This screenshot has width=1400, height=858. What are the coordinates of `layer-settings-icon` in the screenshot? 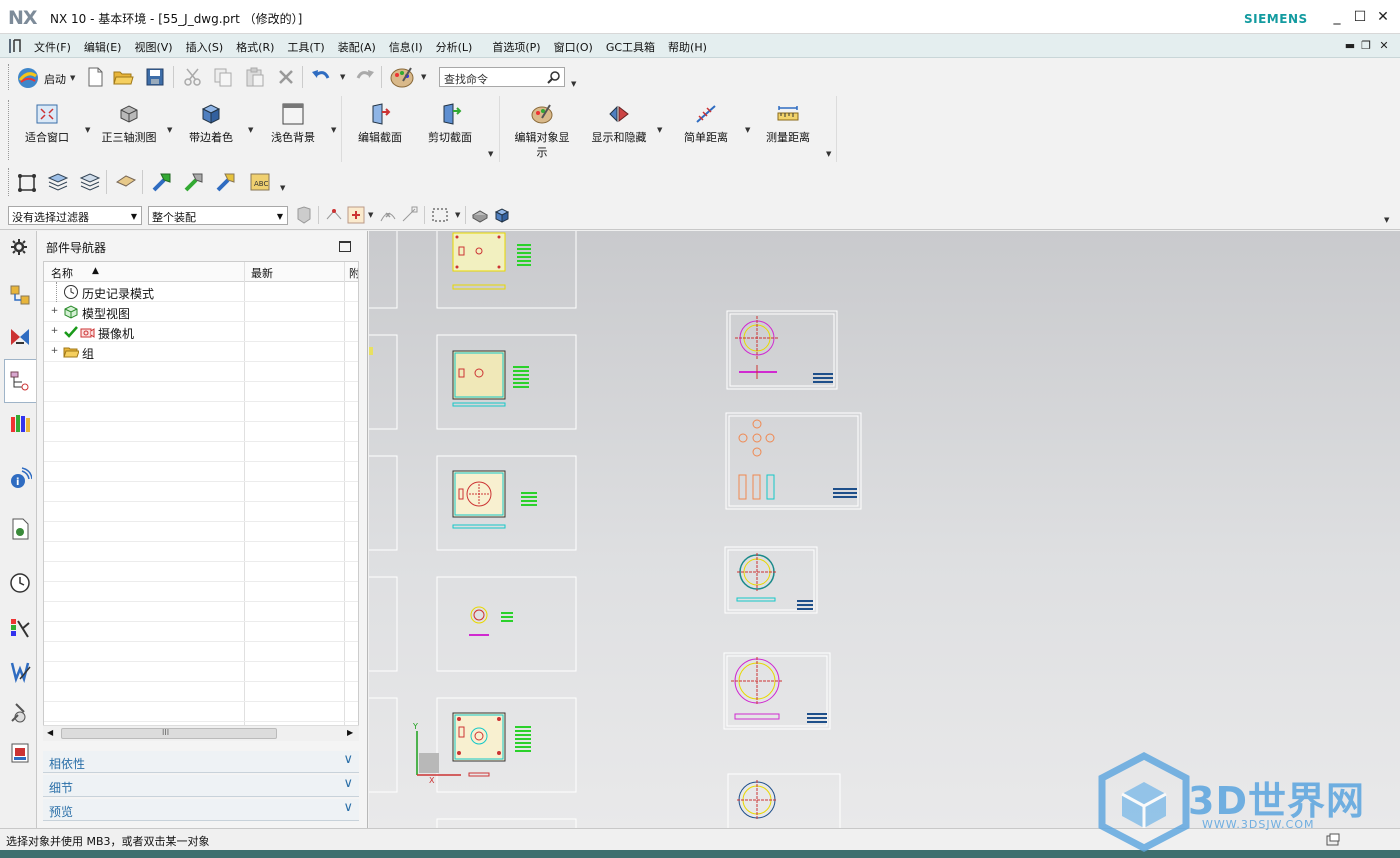 It's located at (58, 182).